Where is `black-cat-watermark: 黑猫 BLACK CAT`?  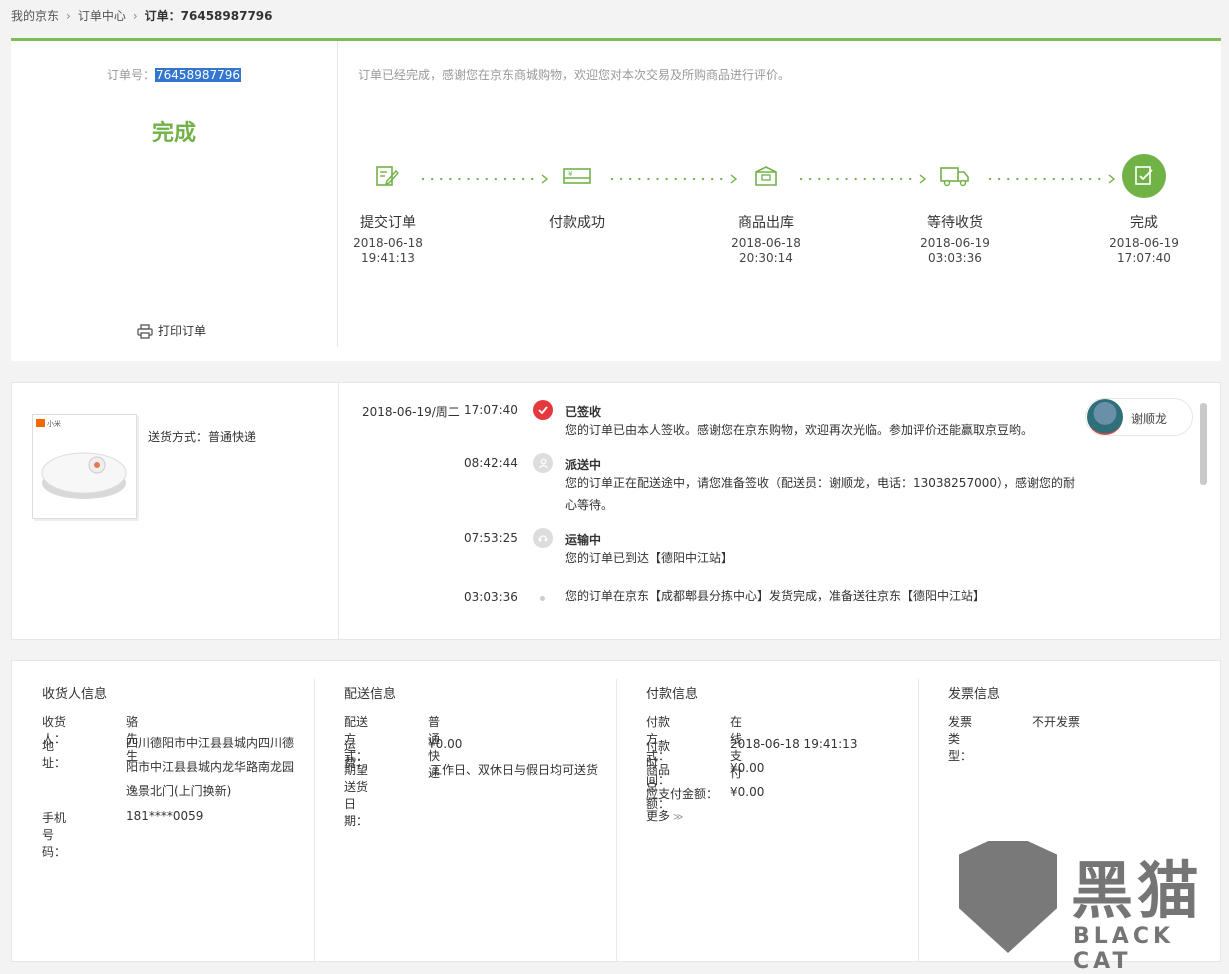
black-cat-watermark: 黑猫 BLACK CAT is located at coordinates (1092, 906).